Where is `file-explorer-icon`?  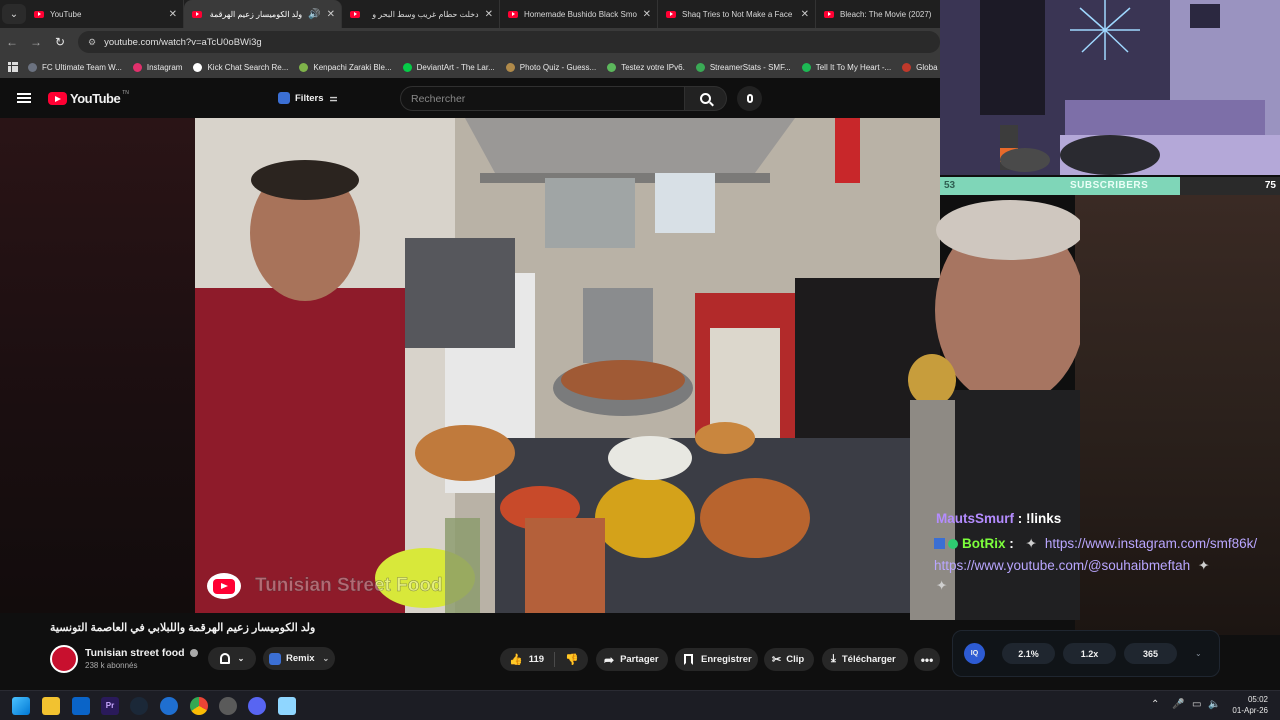
file-explorer-icon is located at coordinates (51, 706).